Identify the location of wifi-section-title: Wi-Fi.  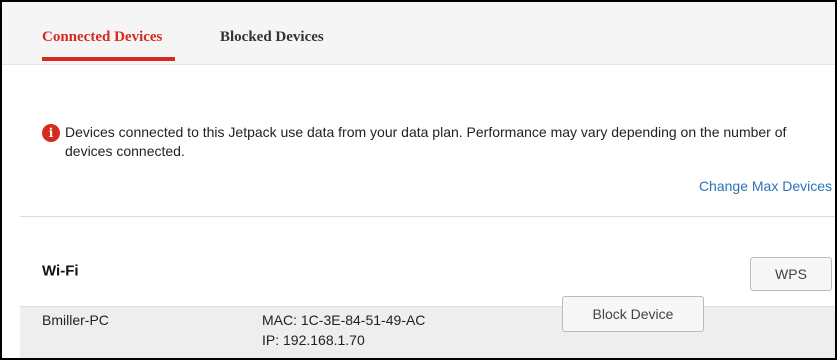
(60, 271).